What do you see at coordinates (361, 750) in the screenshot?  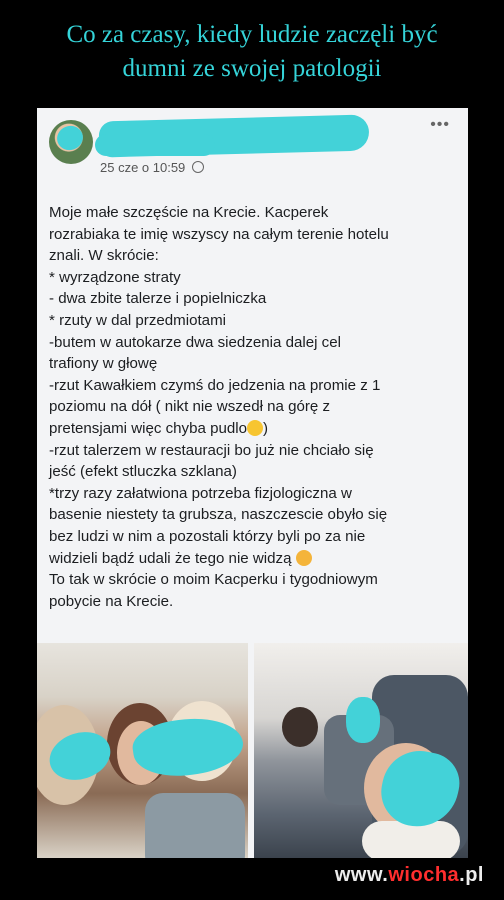 I see `post-photo-right` at bounding box center [361, 750].